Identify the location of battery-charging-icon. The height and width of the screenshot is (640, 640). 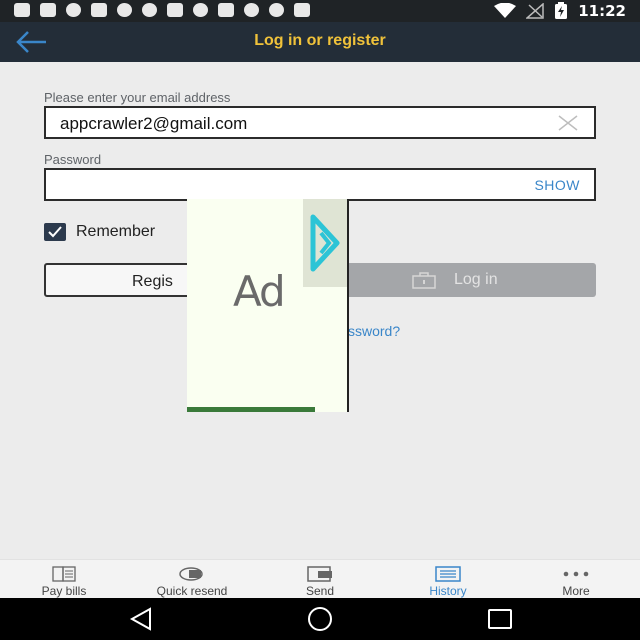
(561, 10).